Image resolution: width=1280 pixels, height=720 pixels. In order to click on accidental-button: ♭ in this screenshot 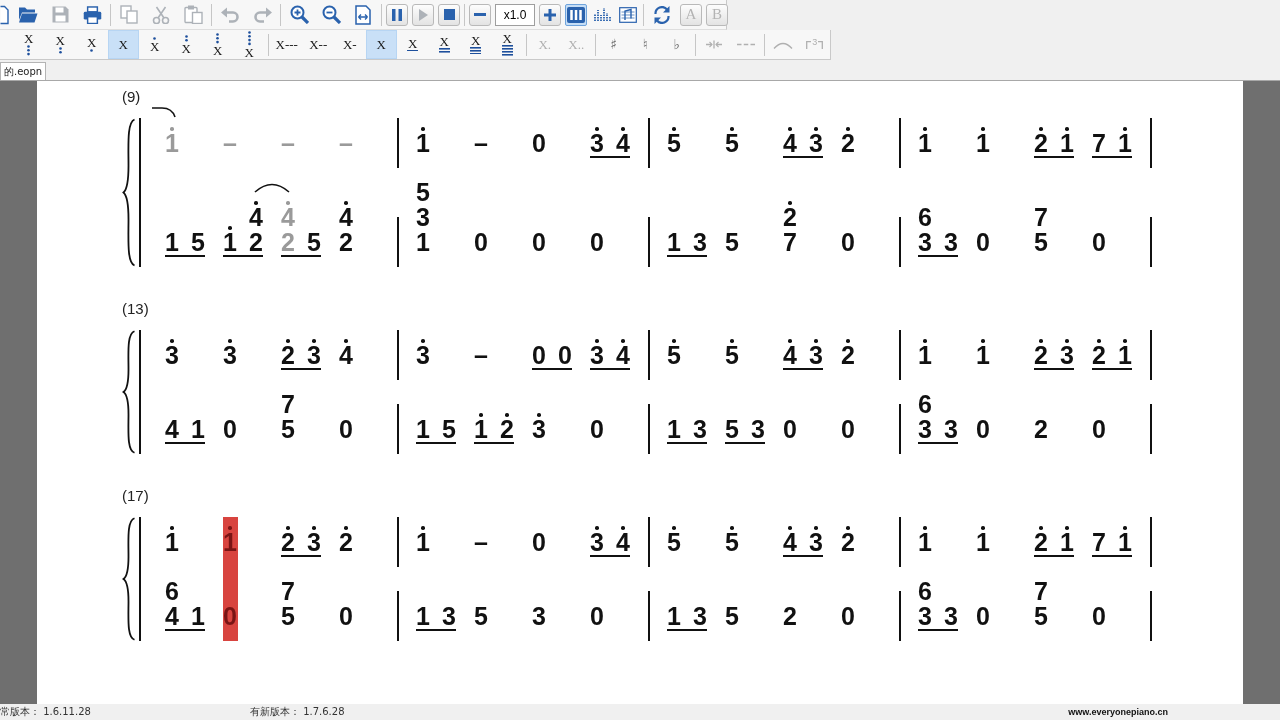, I will do `click(677, 44)`.